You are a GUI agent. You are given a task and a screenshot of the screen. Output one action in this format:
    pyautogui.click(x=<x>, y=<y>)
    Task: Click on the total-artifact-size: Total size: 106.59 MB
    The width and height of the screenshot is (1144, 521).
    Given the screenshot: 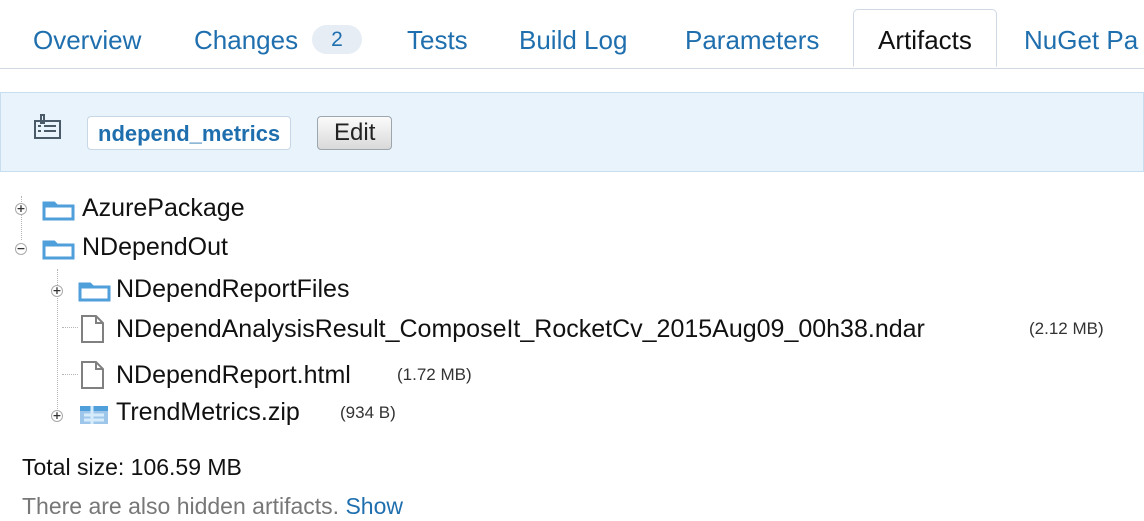 What is the action you would take?
    pyautogui.click(x=132, y=467)
    